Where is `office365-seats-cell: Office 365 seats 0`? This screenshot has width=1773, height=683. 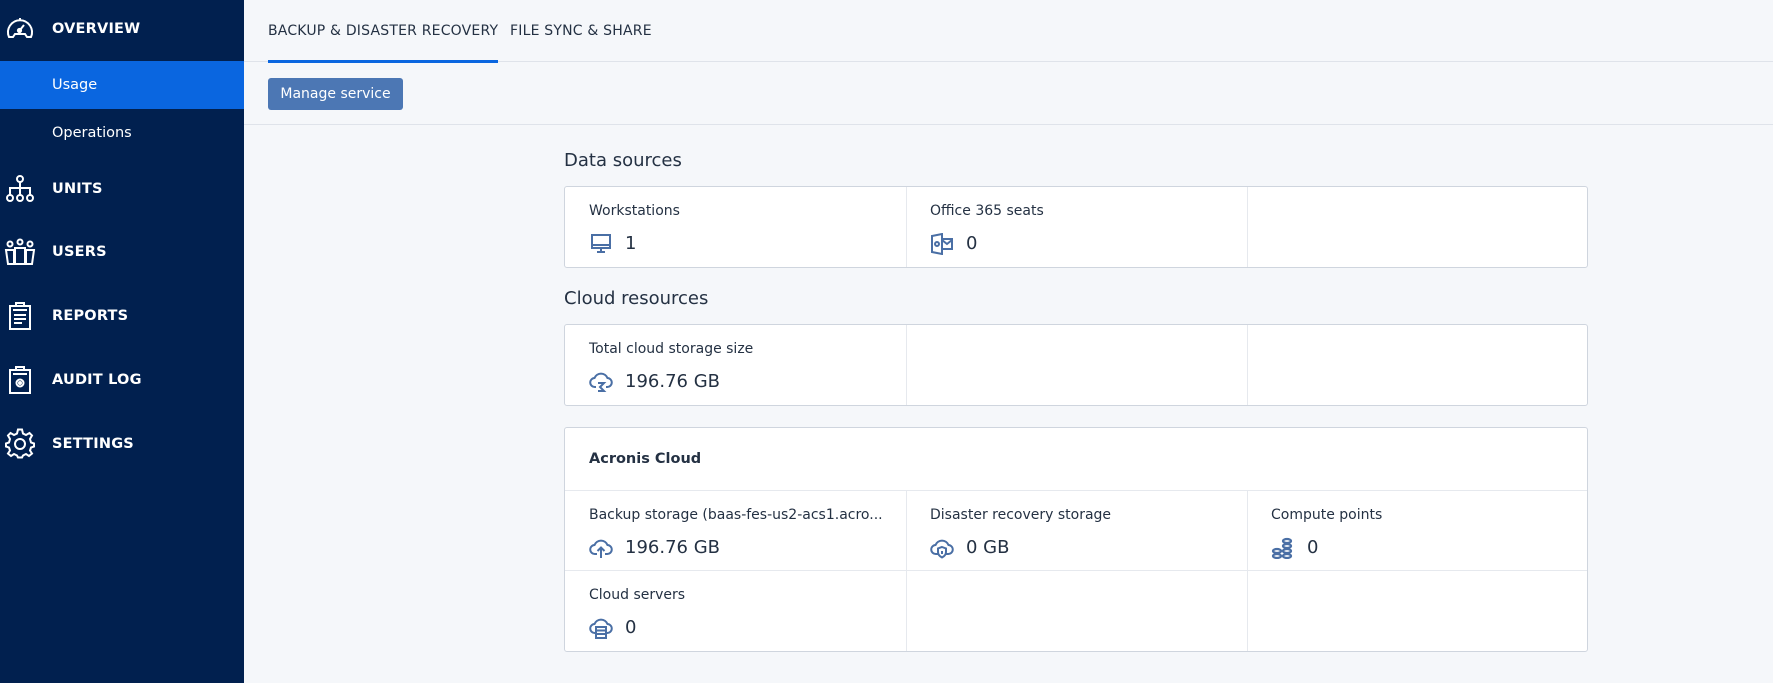 office365-seats-cell: Office 365 seats 0 is located at coordinates (1076, 227).